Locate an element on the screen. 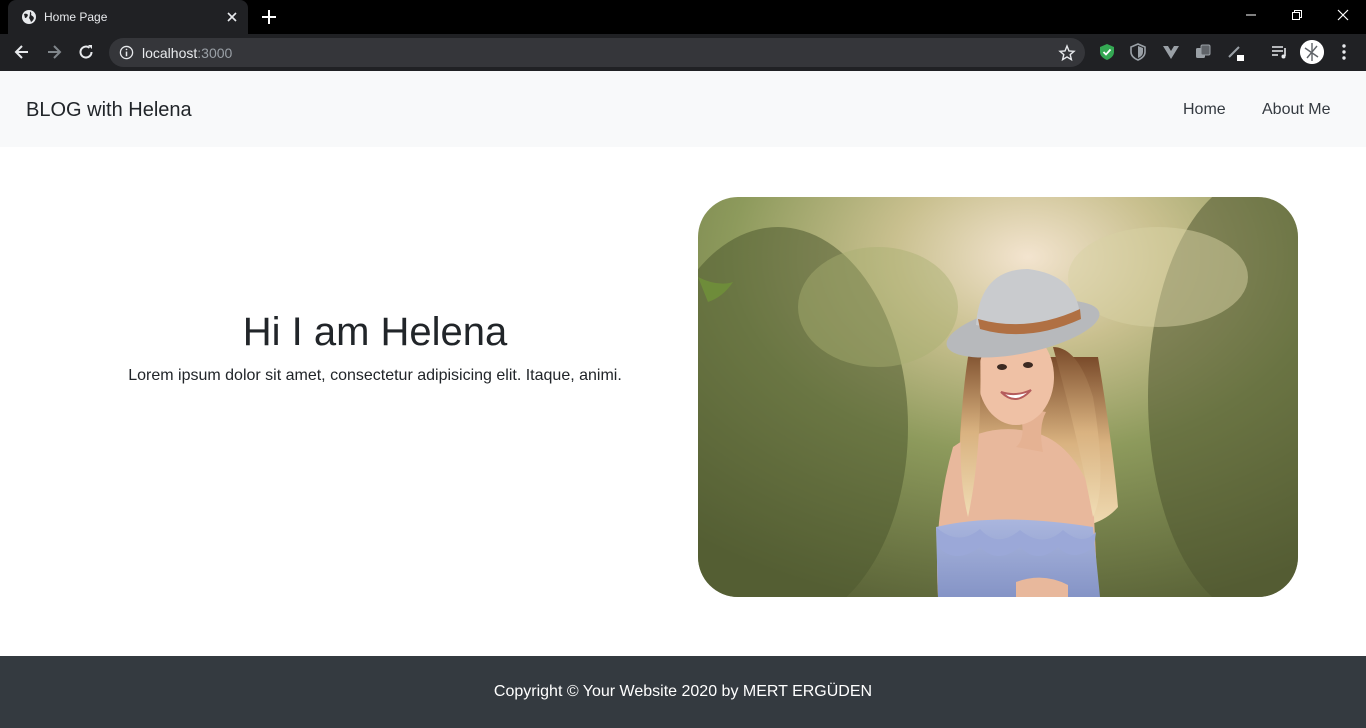 The image size is (1366, 728). avatar-graphic is located at coordinates (1312, 52).